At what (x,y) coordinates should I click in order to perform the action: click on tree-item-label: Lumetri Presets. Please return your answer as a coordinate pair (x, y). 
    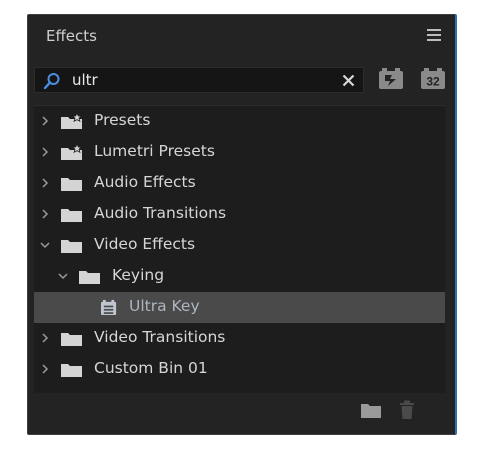
    Looking at the image, I should click on (154, 151).